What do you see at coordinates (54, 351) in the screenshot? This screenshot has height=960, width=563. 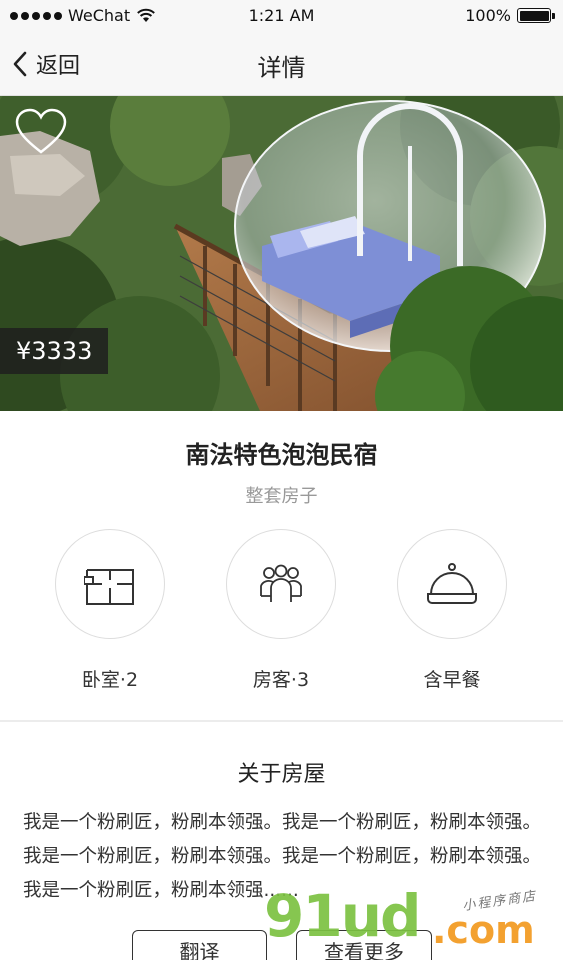 I see `price-tag: ¥3333` at bounding box center [54, 351].